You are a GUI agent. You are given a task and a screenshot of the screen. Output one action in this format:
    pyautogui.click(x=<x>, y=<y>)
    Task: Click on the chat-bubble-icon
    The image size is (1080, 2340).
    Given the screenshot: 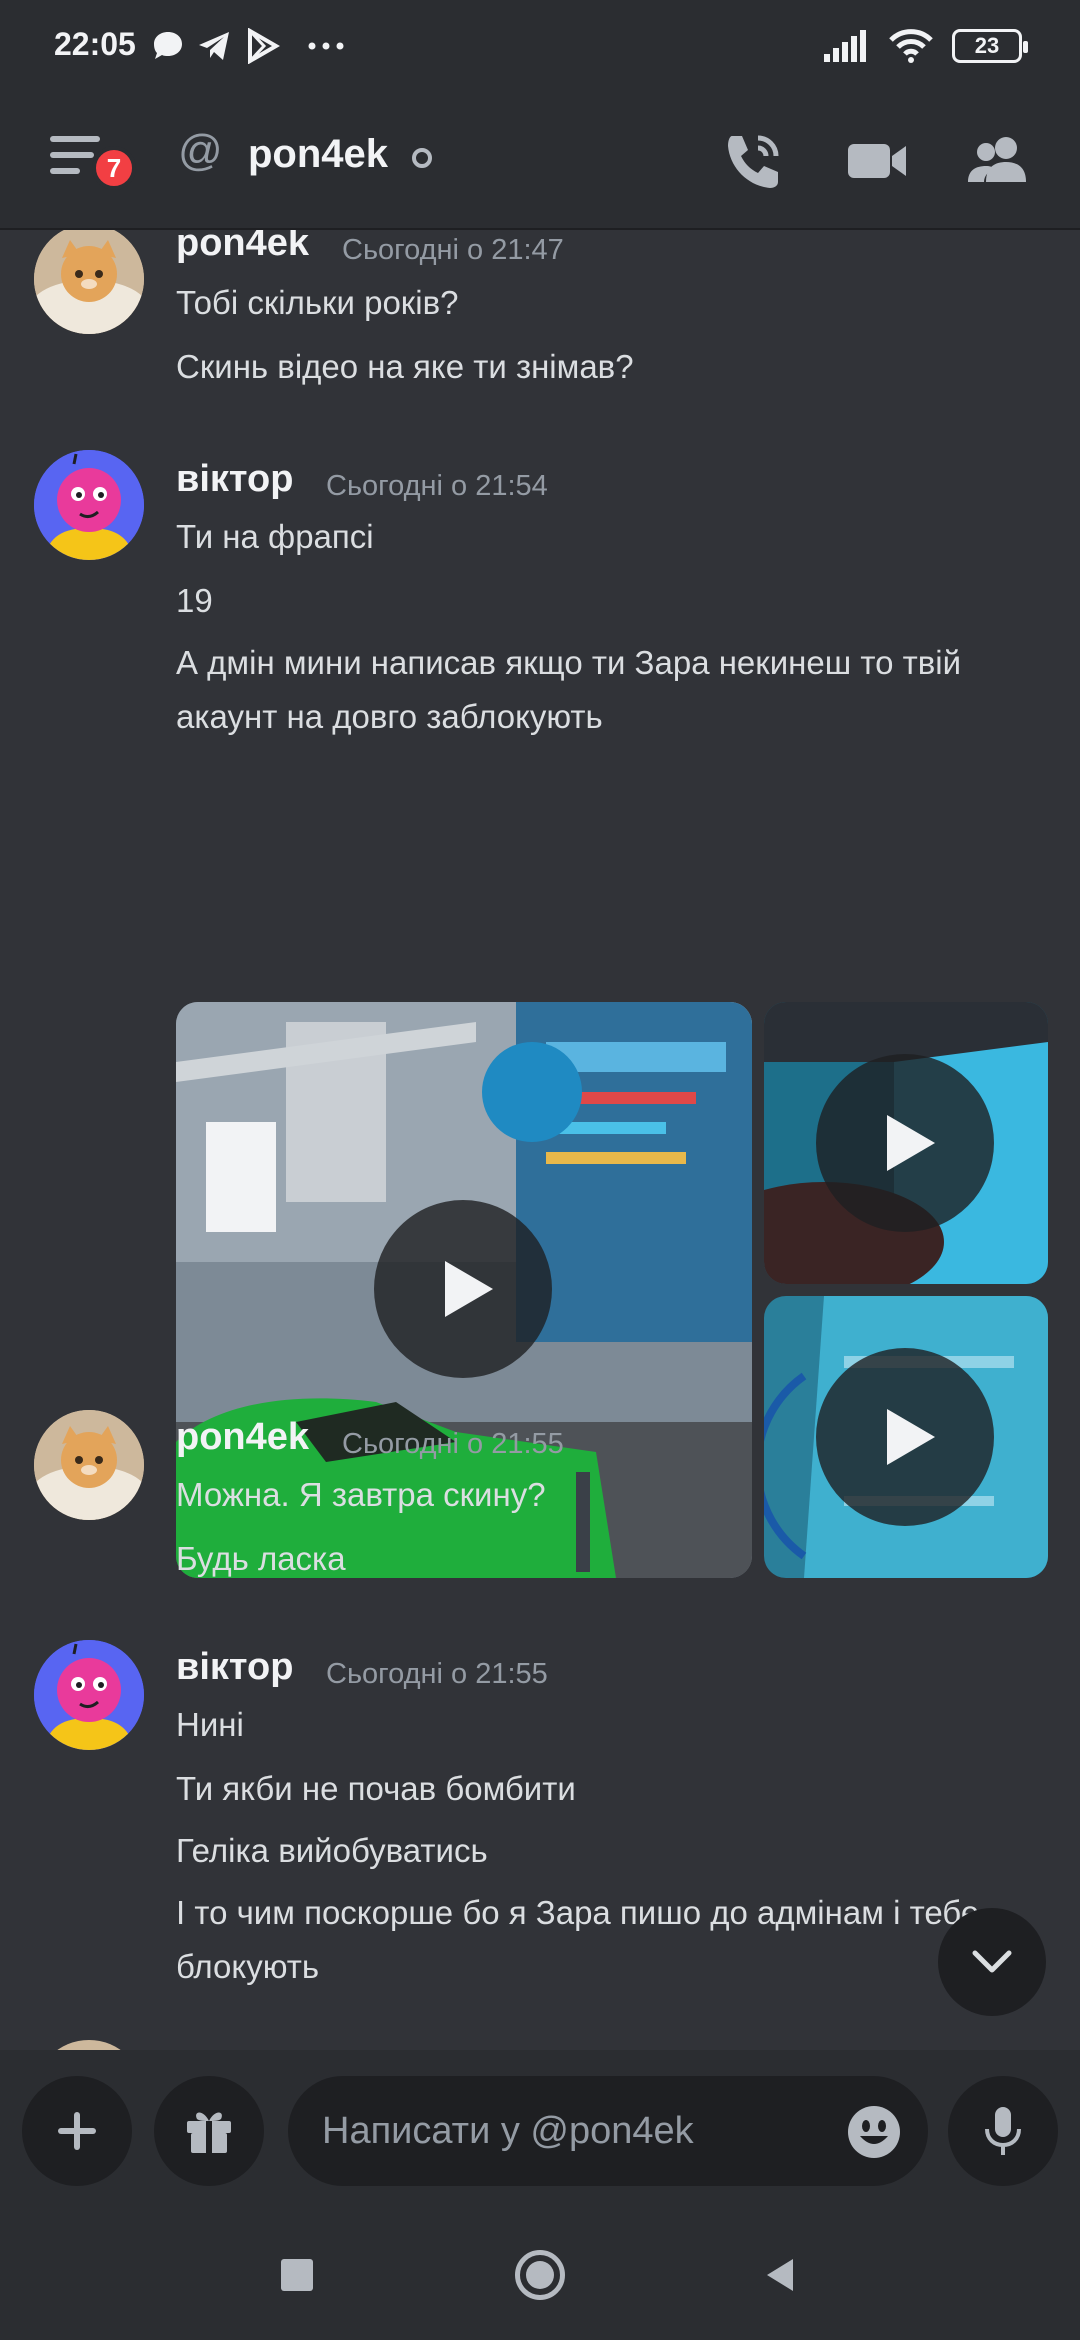 What is the action you would take?
    pyautogui.click(x=168, y=45)
    